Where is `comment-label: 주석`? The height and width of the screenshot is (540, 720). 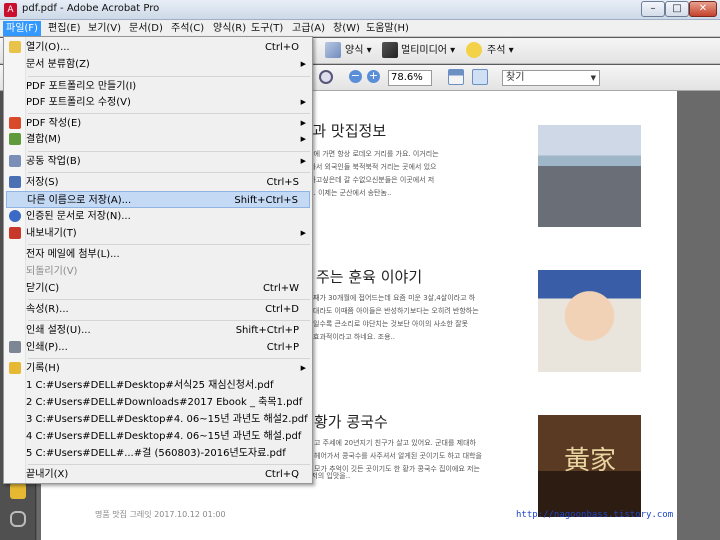
comment-label: 주석 is located at coordinates (496, 50).